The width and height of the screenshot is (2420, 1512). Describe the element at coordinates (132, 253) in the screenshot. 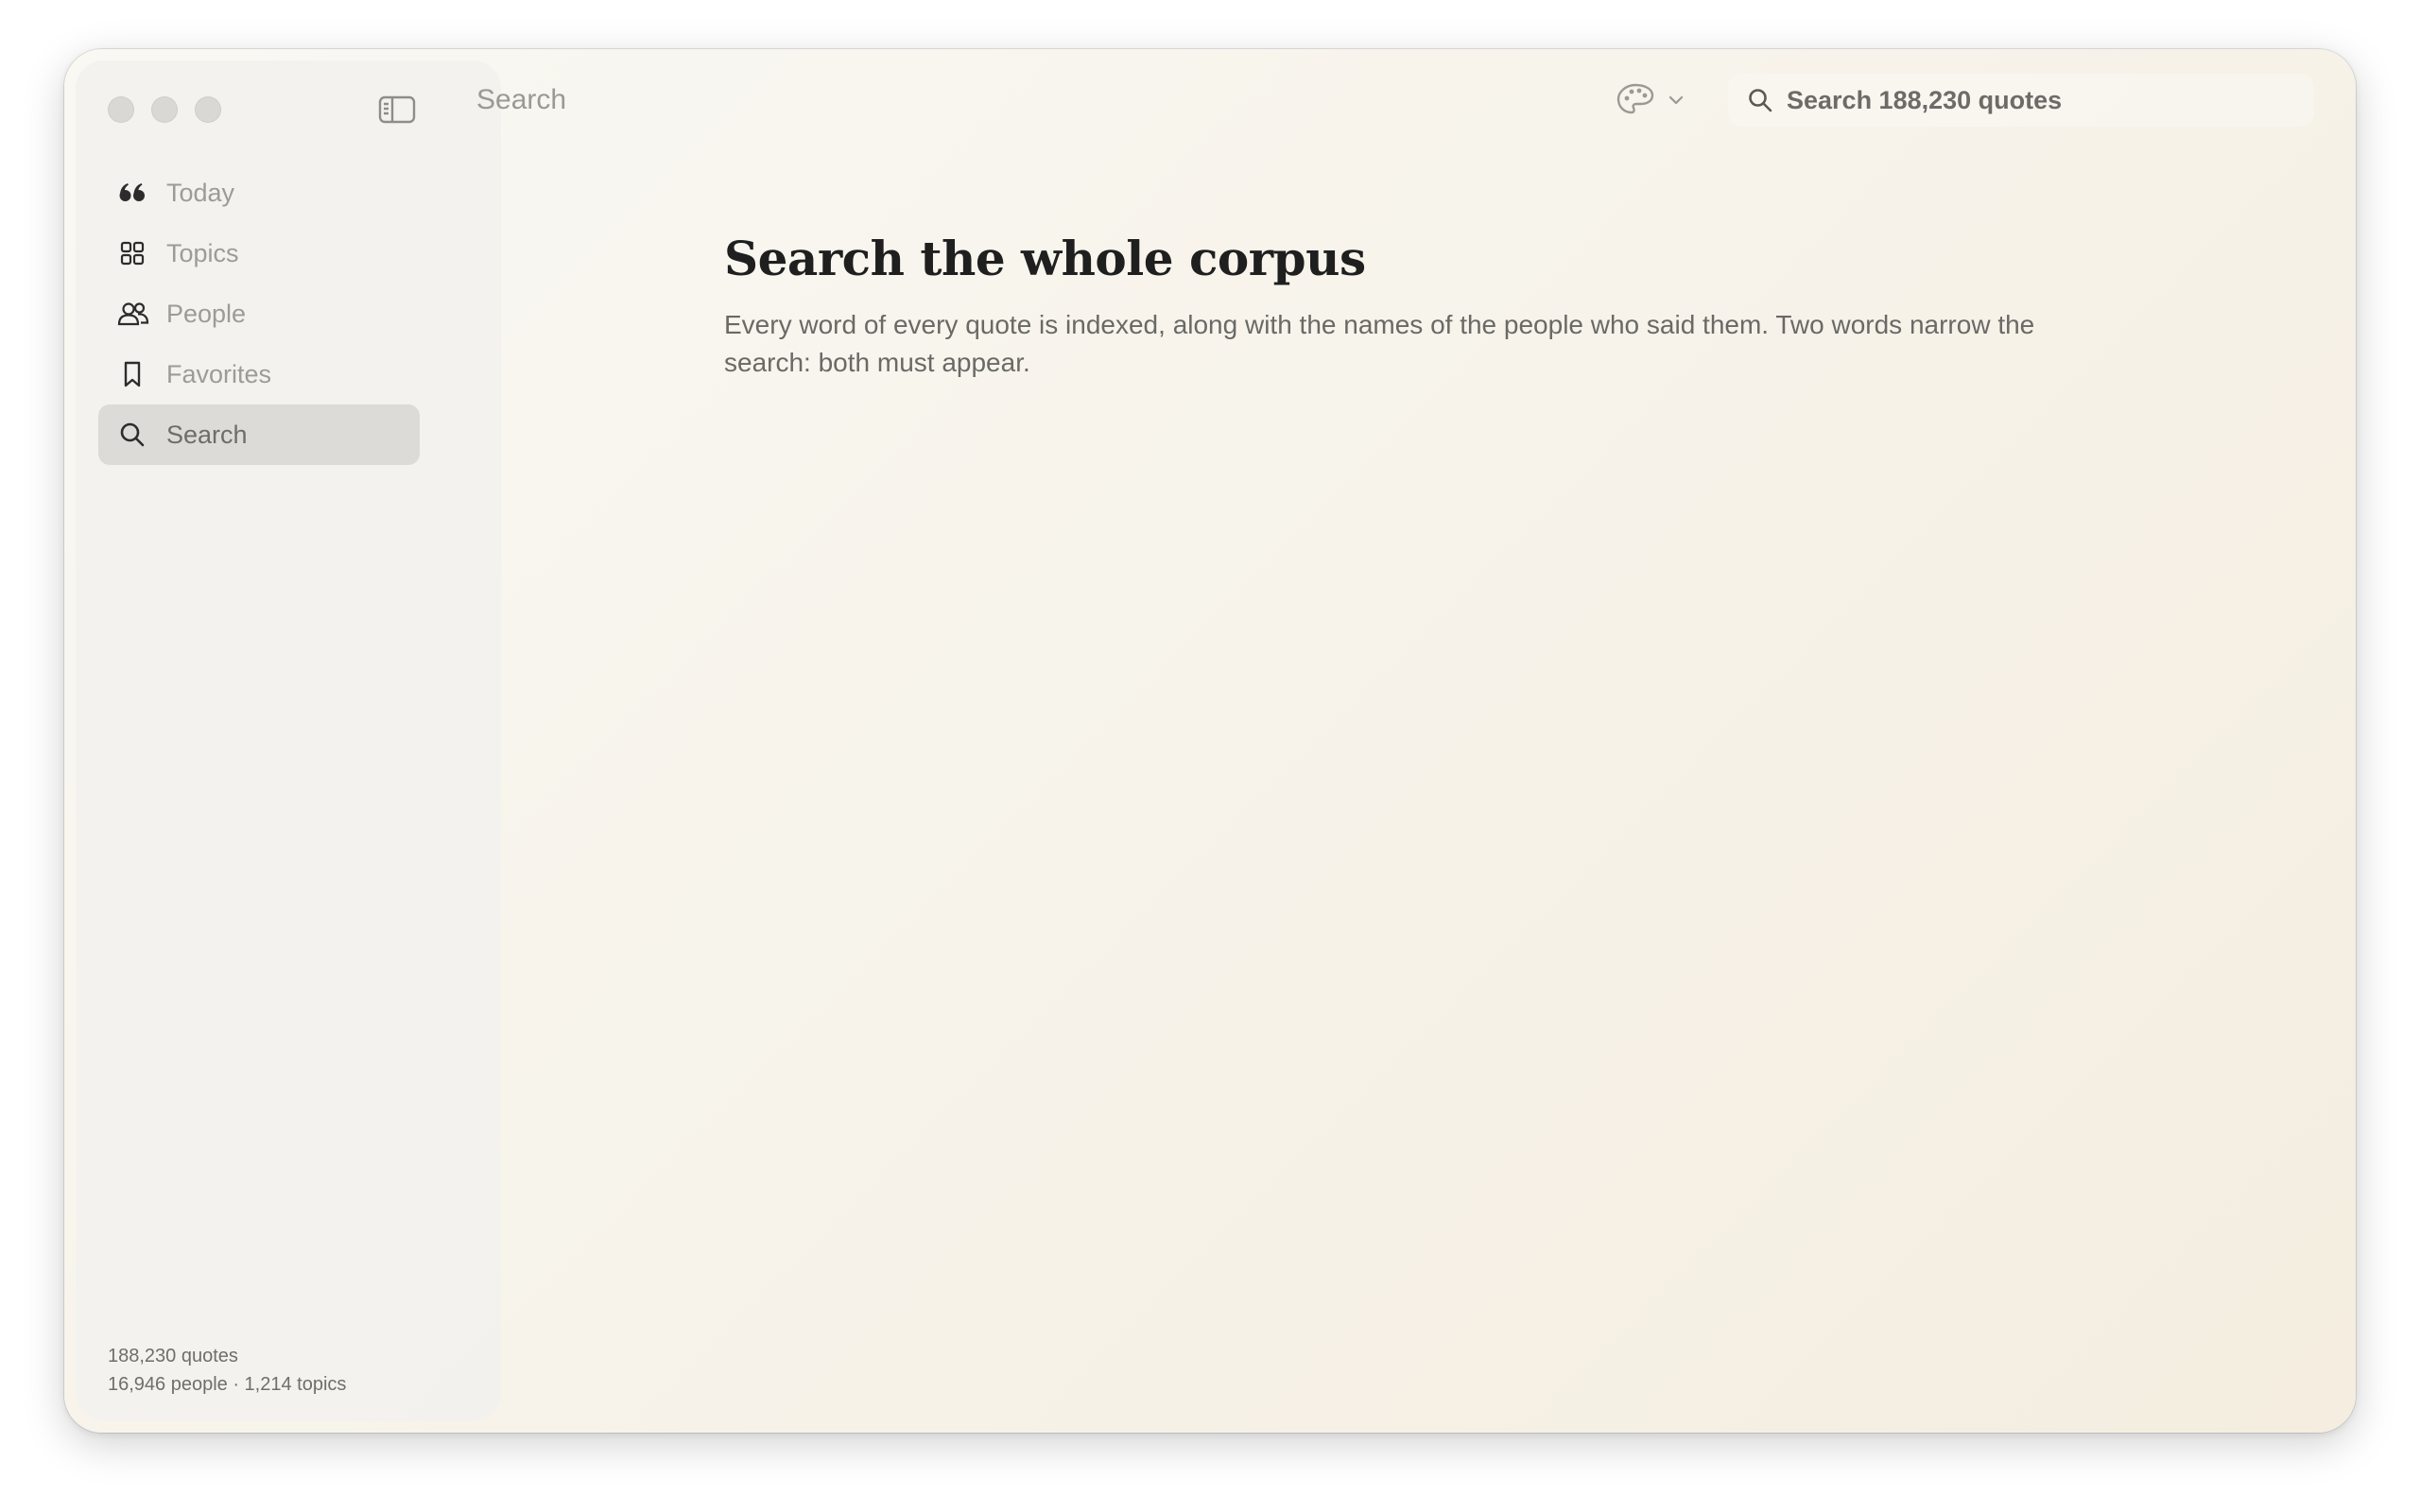

I see `grid-icon` at that location.